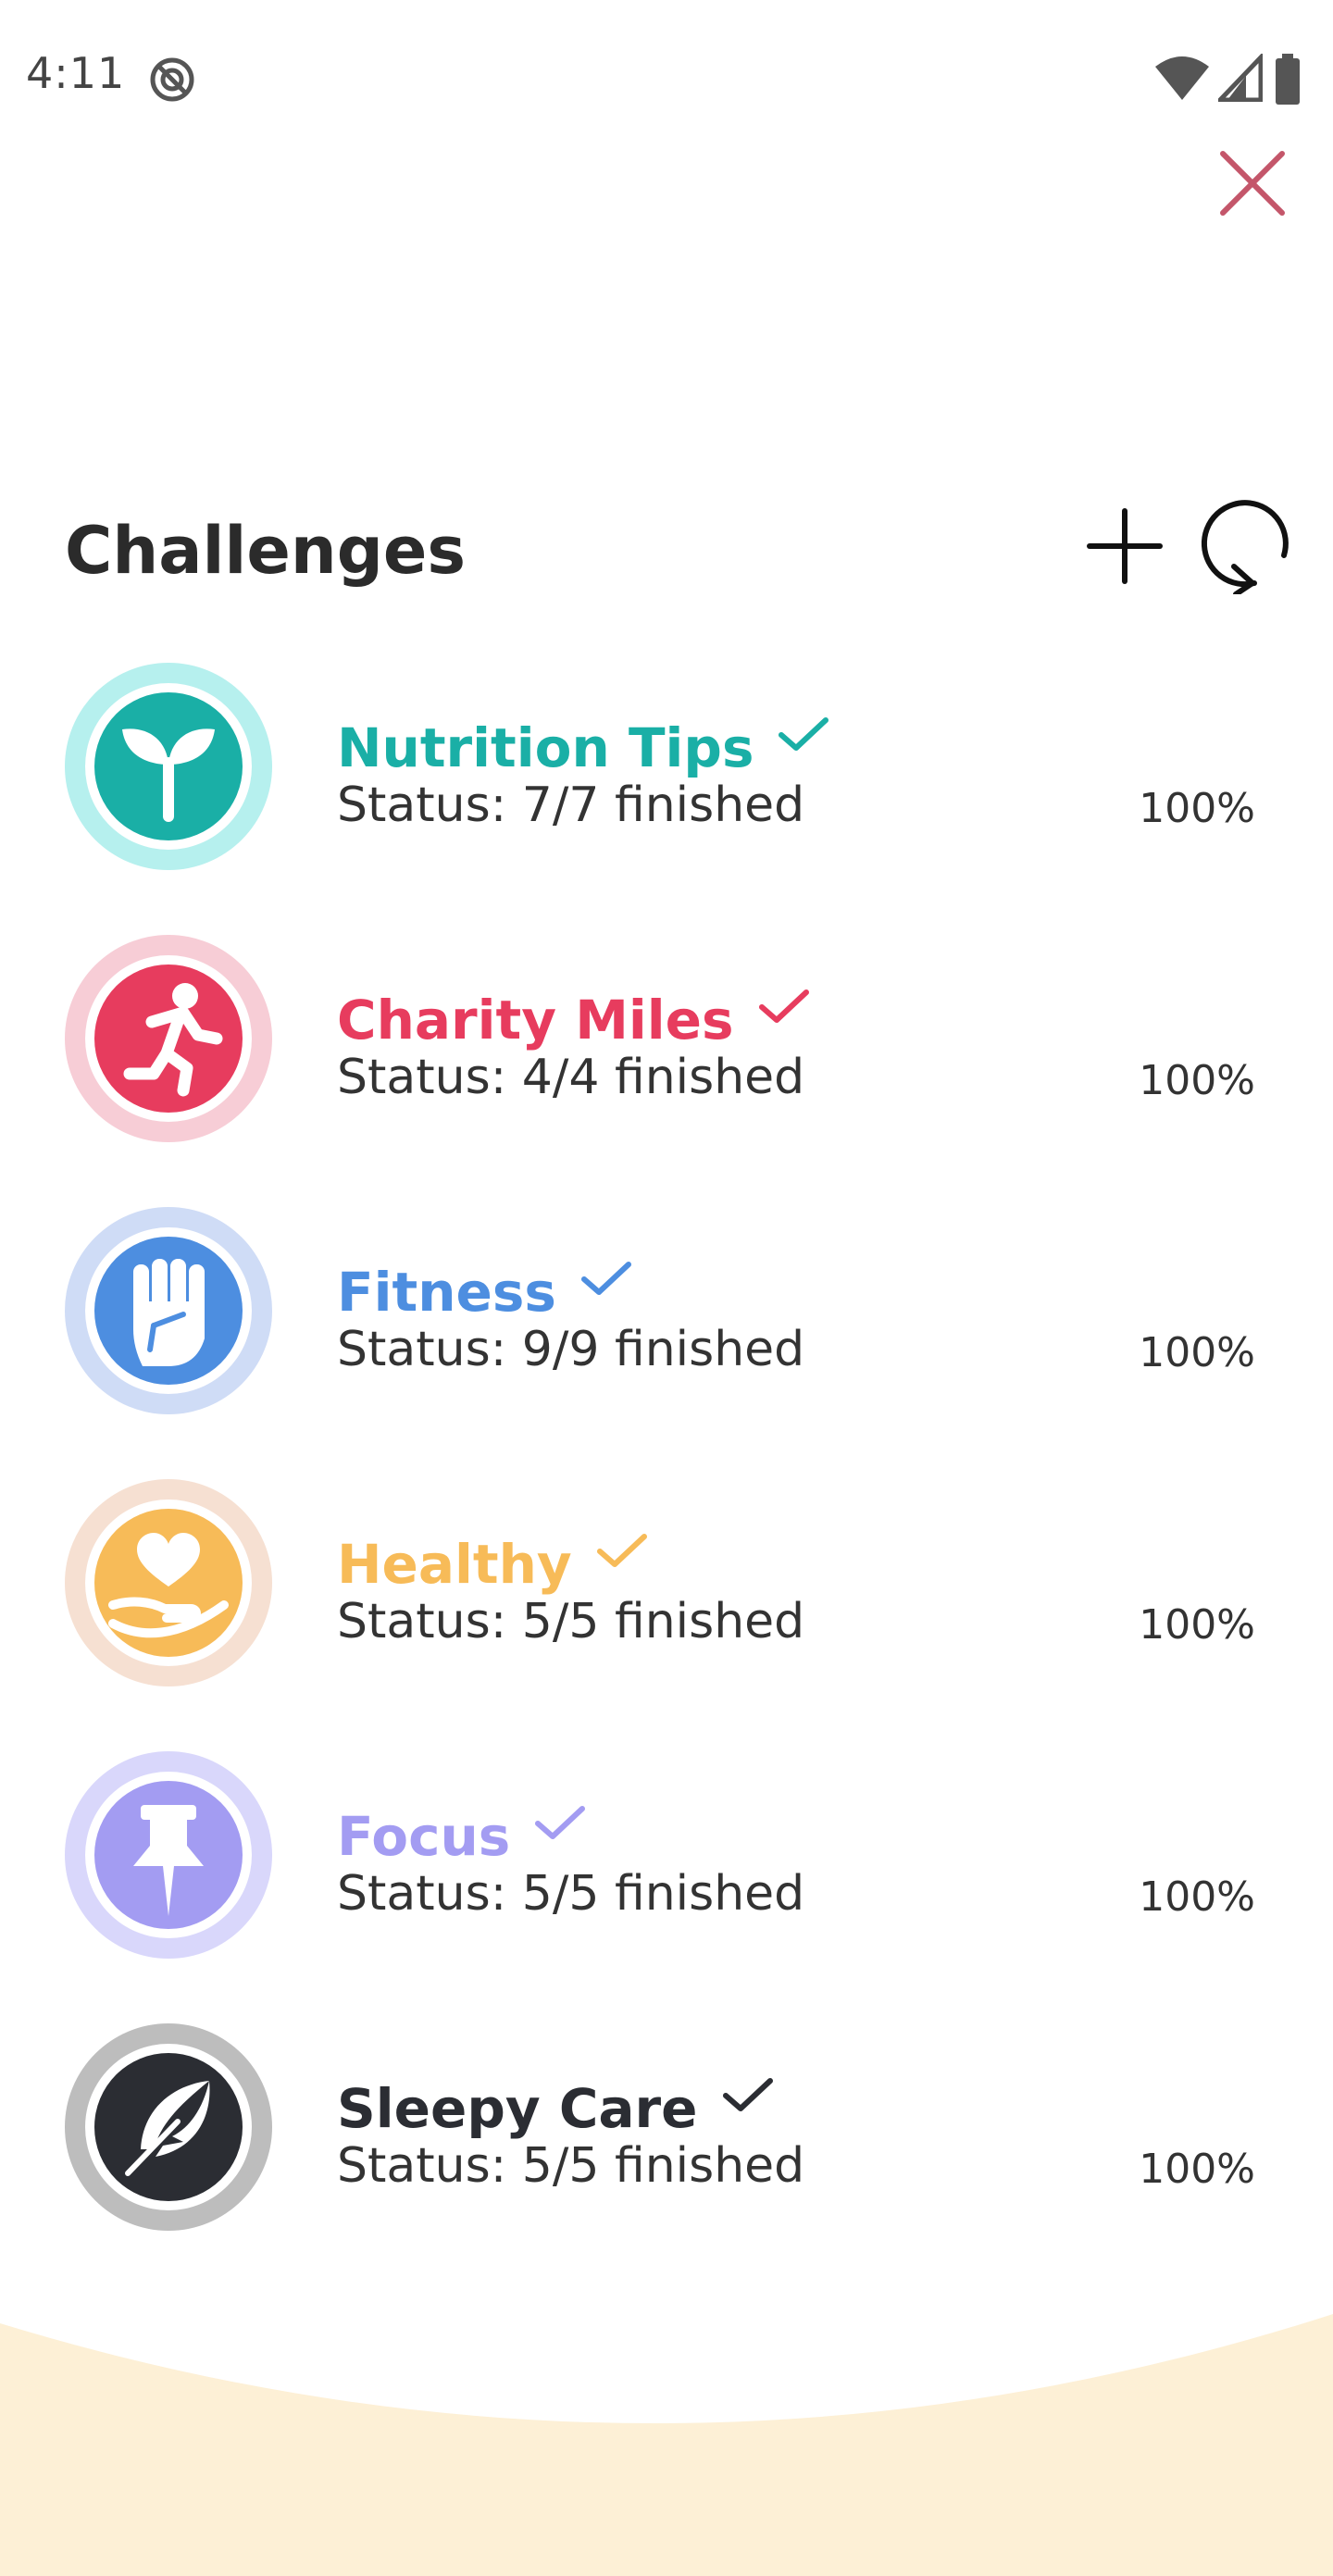 The image size is (1333, 2576). What do you see at coordinates (169, 1585) in the screenshot?
I see `heart-hand-icon` at bounding box center [169, 1585].